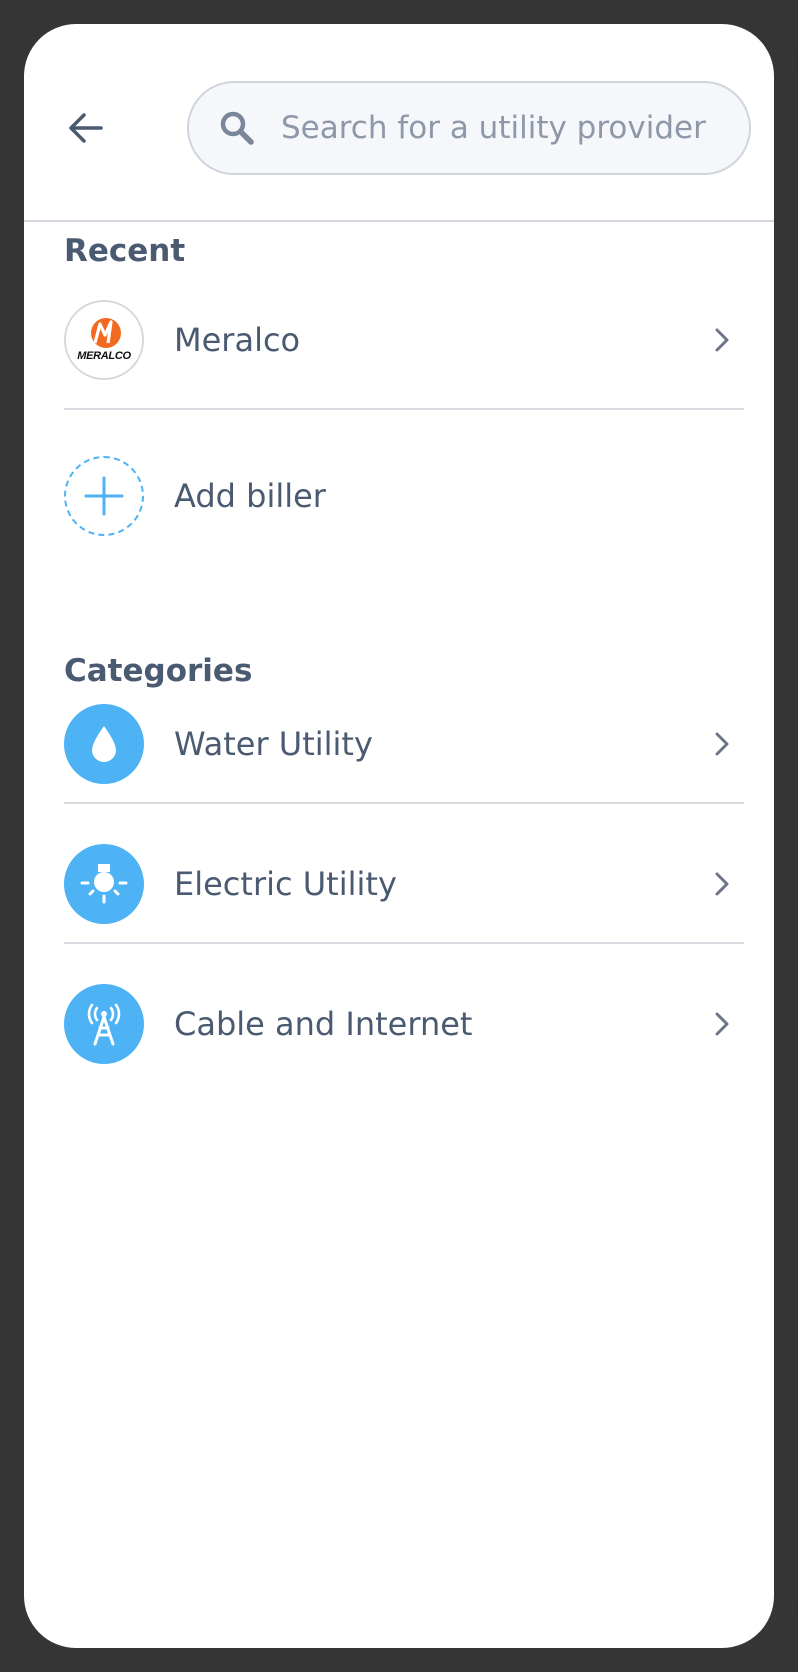 The height and width of the screenshot is (1672, 798). I want to click on meralco-logo: MERALCO, so click(104, 340).